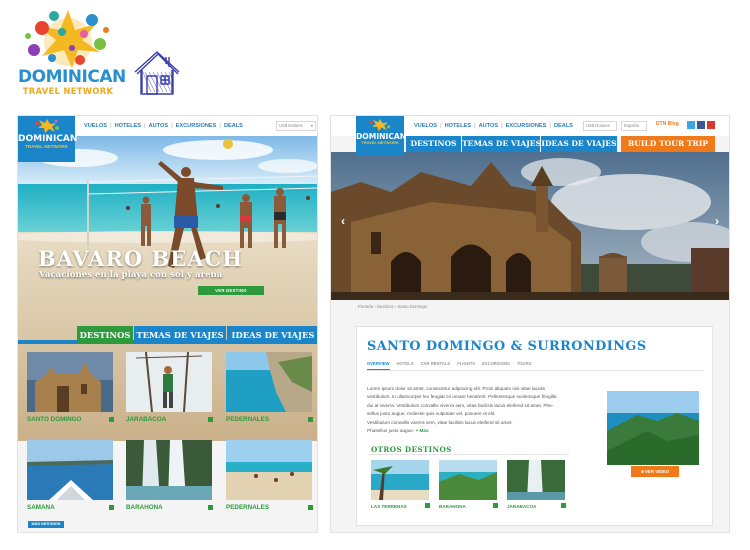 Image resolution: width=750 pixels, height=550 pixels. Describe the element at coordinates (466, 365) in the screenshot. I see `subtab-flights: FLIGHTS` at that location.